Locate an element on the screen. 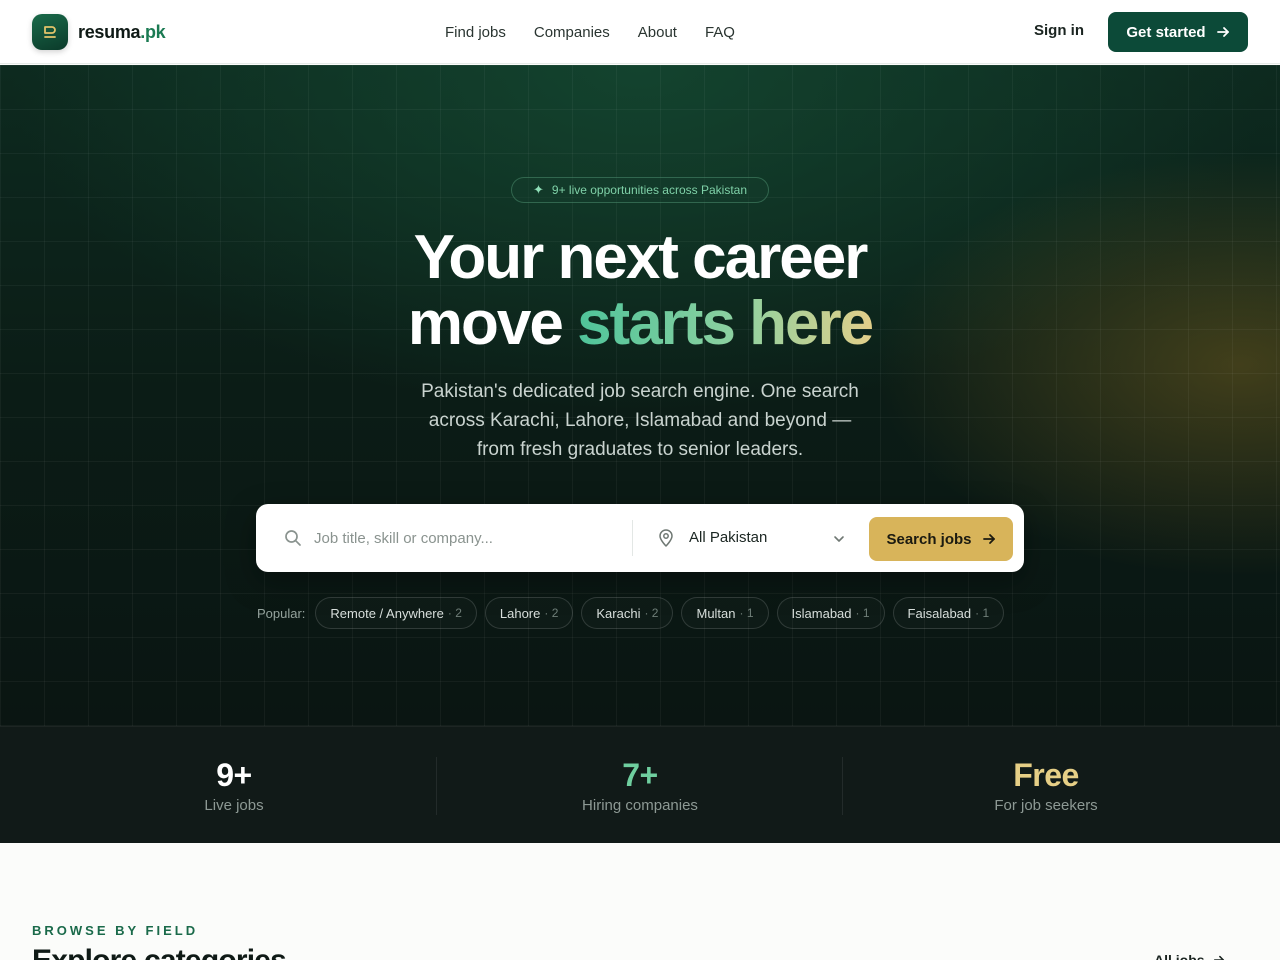 This screenshot has height=960, width=1280. hero-headline: Your next career move starts here is located at coordinates (640, 290).